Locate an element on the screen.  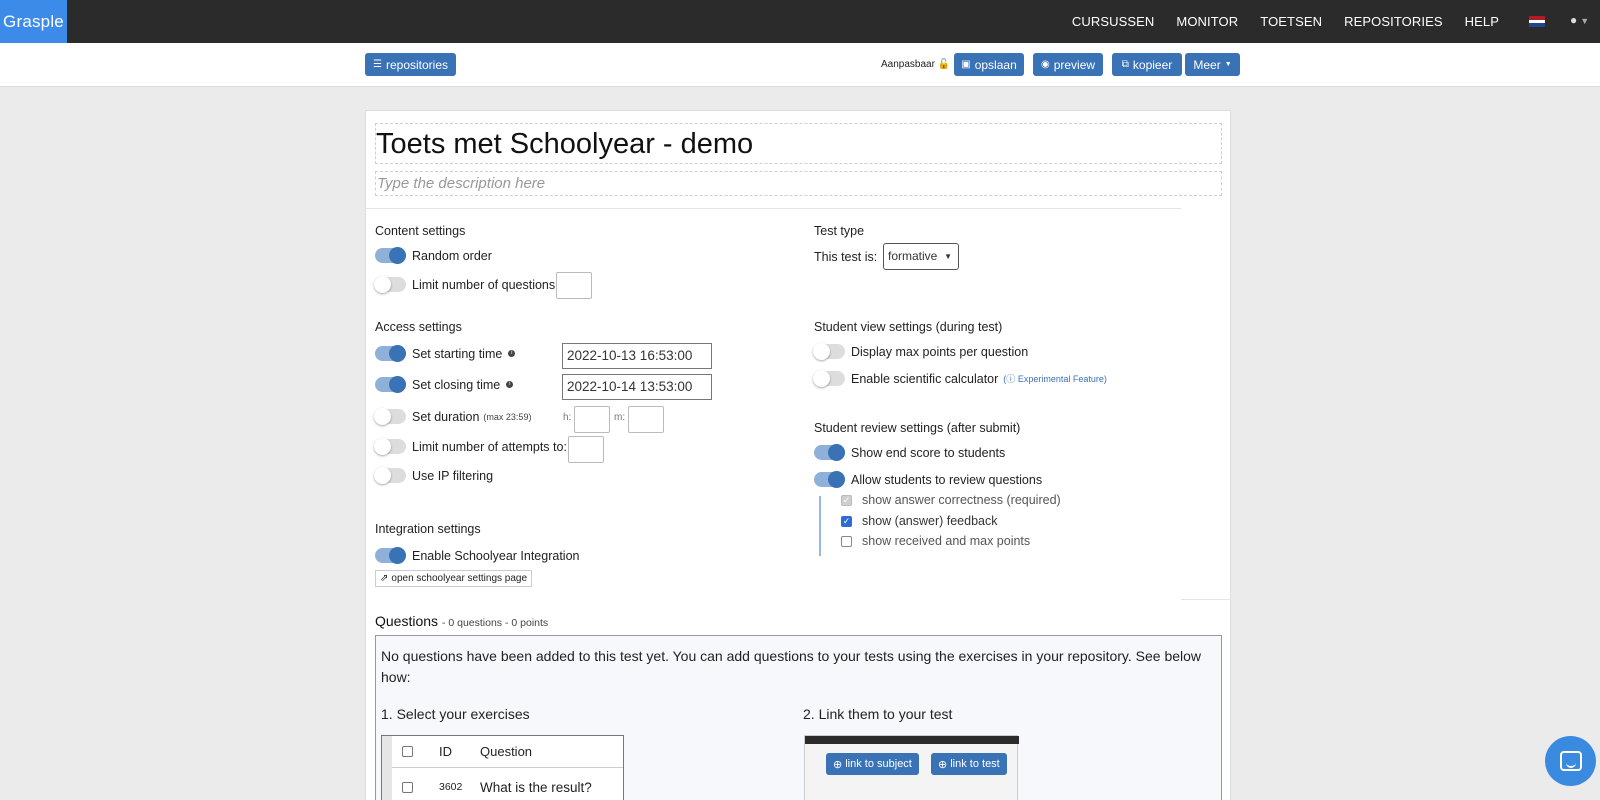
illustration-bar is located at coordinates (912, 740).